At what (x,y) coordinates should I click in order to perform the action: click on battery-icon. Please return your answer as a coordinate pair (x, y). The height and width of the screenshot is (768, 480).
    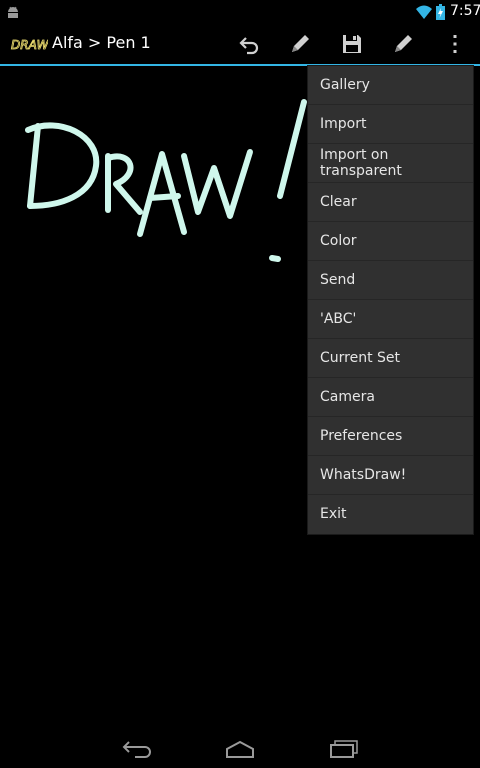
    Looking at the image, I should click on (440, 14).